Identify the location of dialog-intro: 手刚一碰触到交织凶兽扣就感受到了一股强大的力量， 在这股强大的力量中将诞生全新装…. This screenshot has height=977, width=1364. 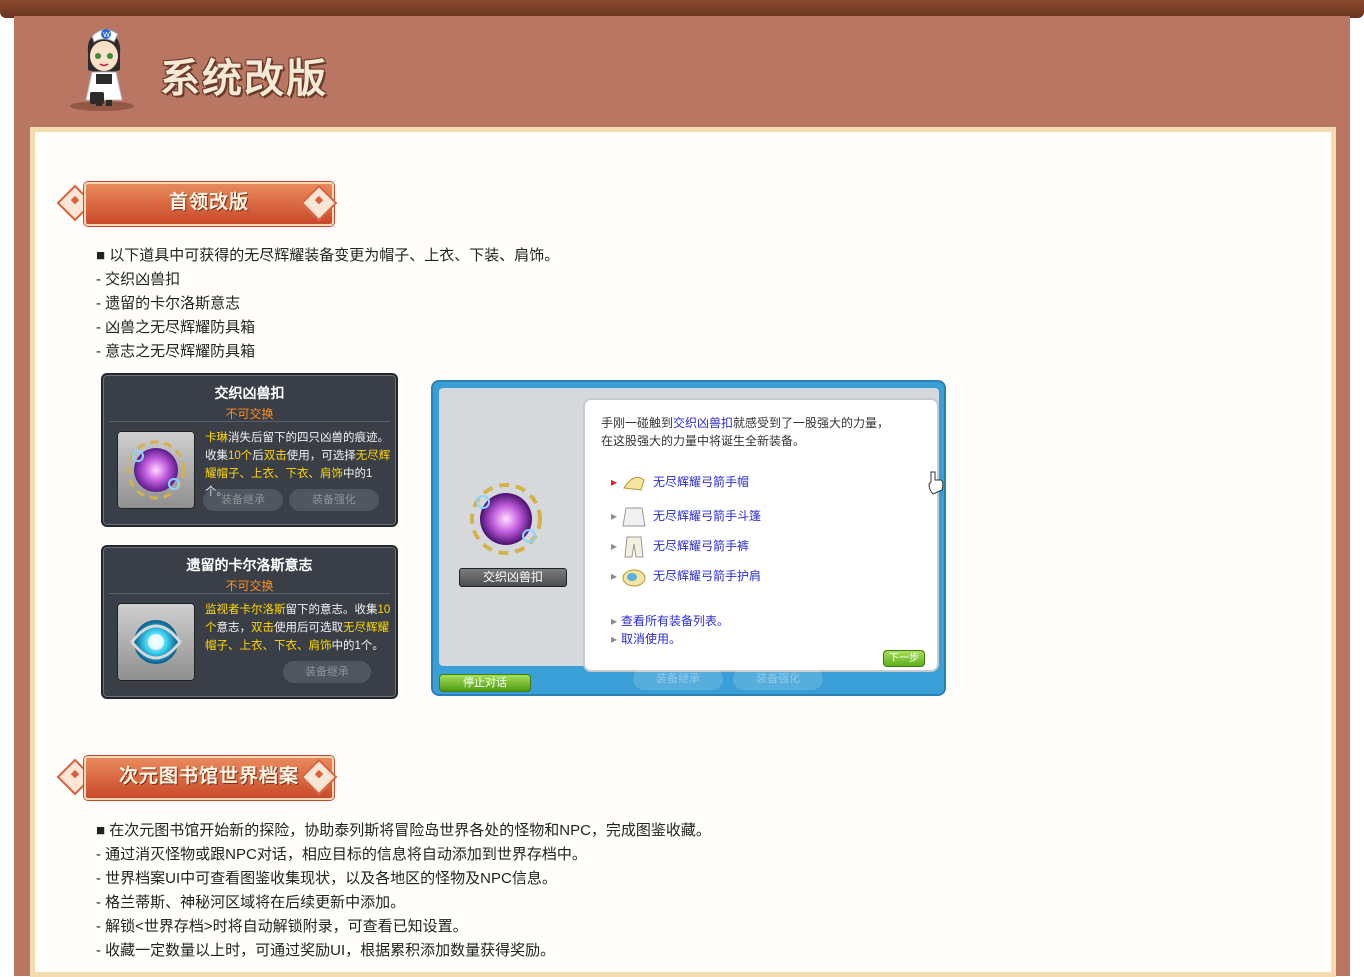
(745, 432).